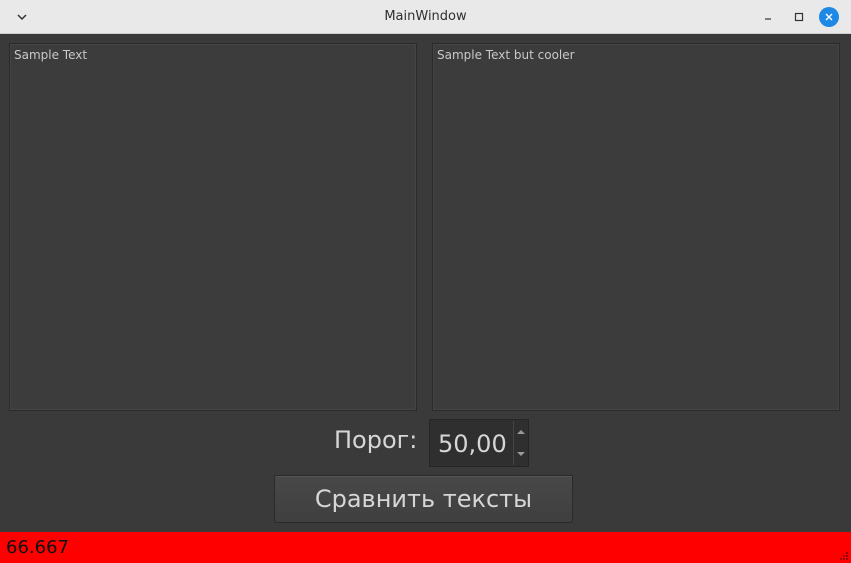  I want to click on threshold-spinbox: 50,00, so click(479, 443).